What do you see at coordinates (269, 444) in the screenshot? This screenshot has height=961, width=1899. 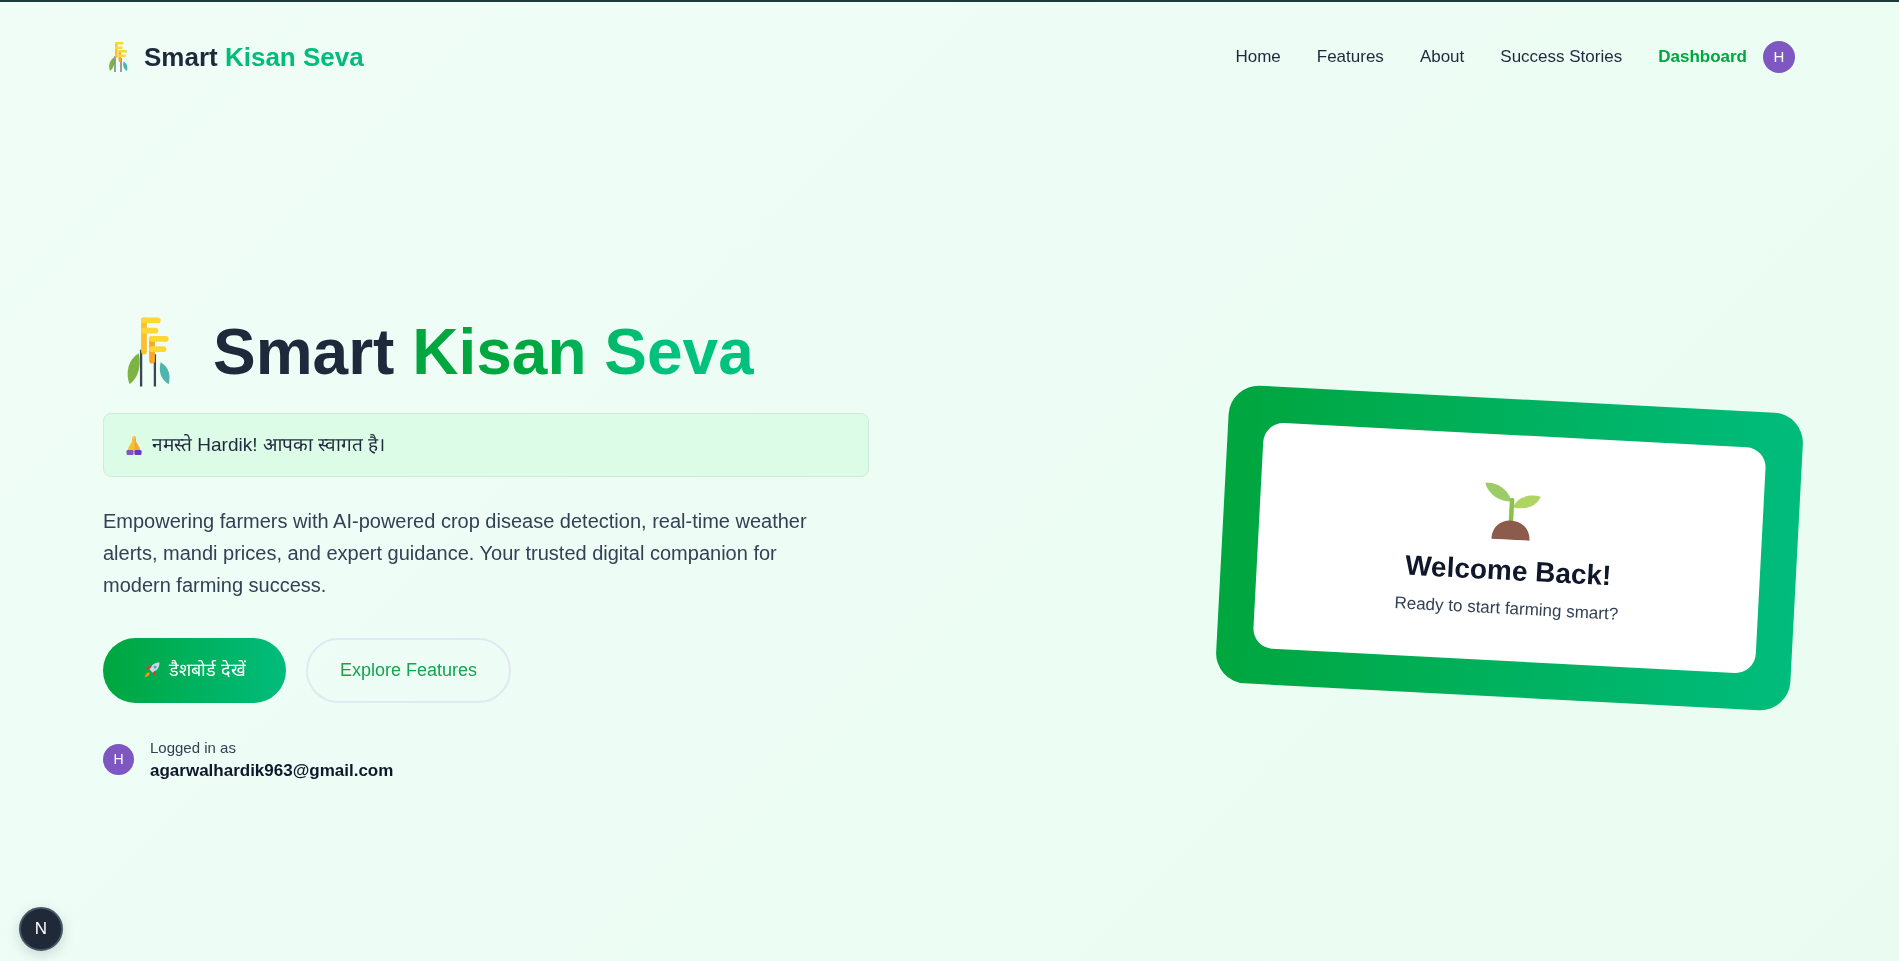 I see `greeting-text: नमस्ते Hardik! आपका स्वागत है।` at bounding box center [269, 444].